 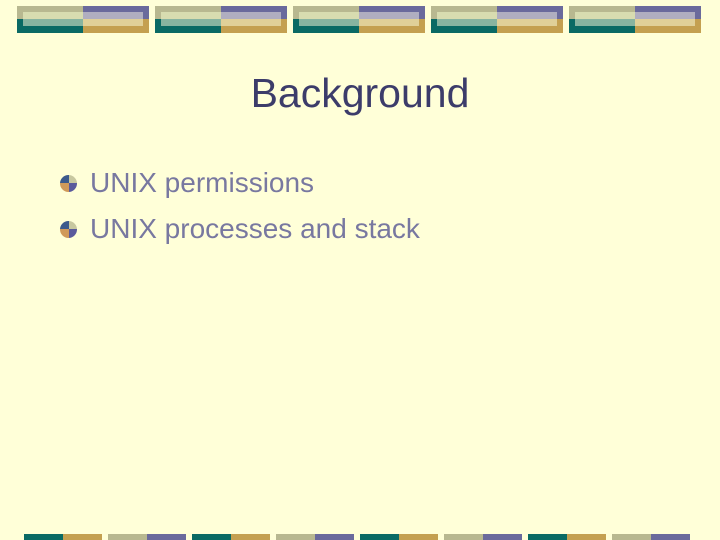 I want to click on slide-title-text: Background, so click(x=360, y=93).